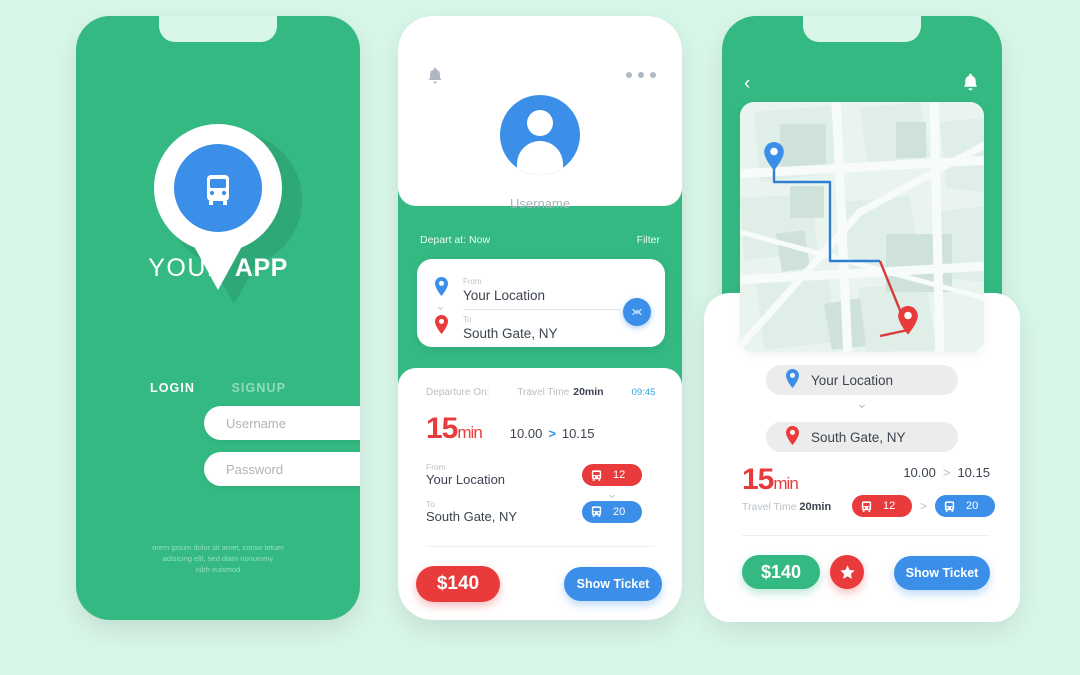  I want to click on tab-signup: SIGNUP, so click(259, 388).